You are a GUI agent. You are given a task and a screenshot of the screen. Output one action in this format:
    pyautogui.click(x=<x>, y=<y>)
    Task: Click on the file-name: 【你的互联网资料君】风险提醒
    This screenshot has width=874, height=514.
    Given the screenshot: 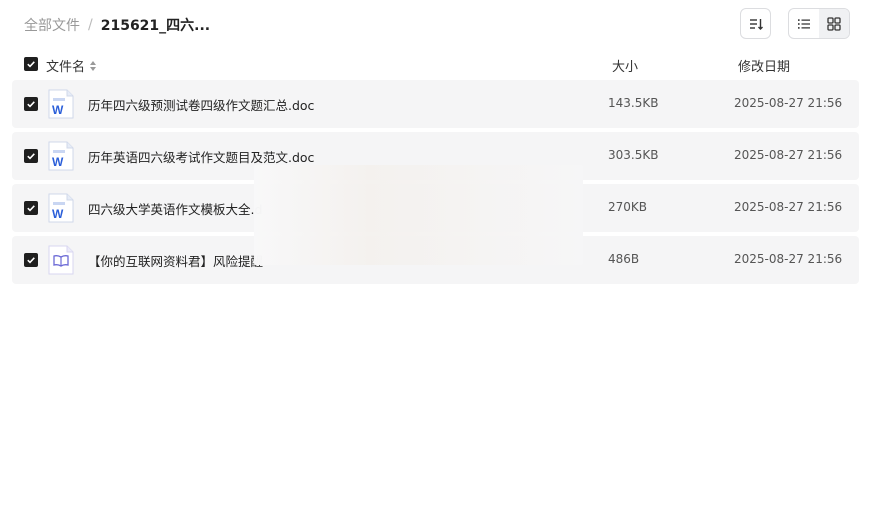 What is the action you would take?
    pyautogui.click(x=175, y=260)
    